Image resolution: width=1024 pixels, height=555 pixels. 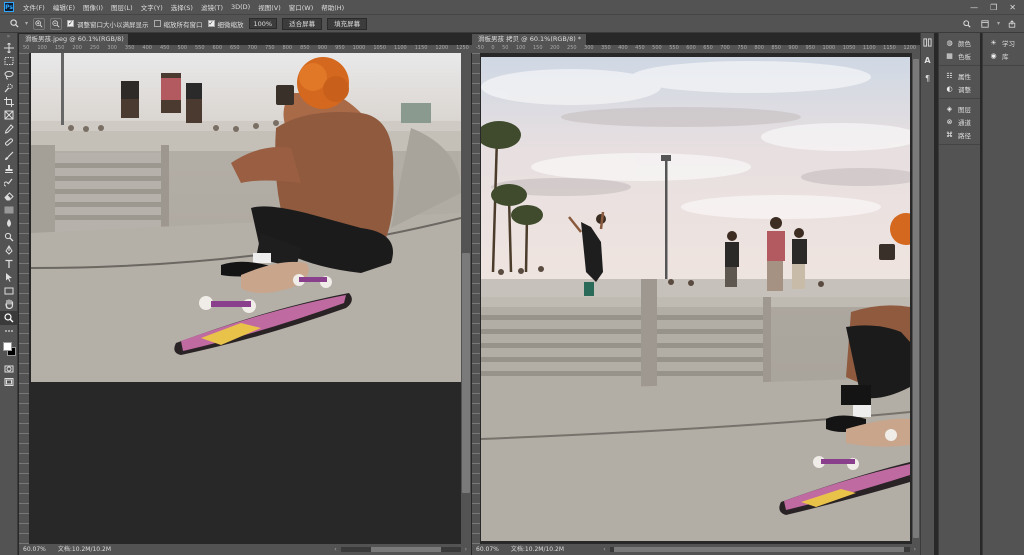 What do you see at coordinates (347, 23) in the screenshot?
I see `fill-screen-button: 填充屏幕` at bounding box center [347, 23].